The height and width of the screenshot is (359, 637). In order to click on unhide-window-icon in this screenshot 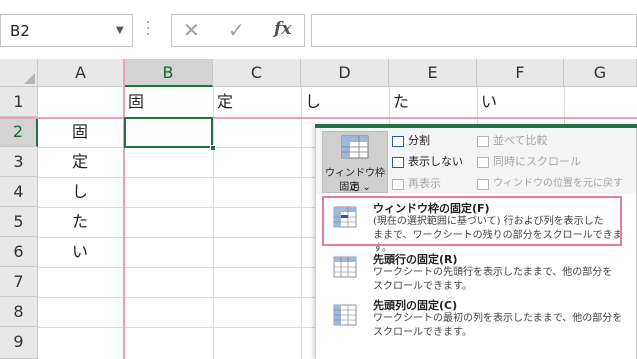, I will do `click(398, 184)`.